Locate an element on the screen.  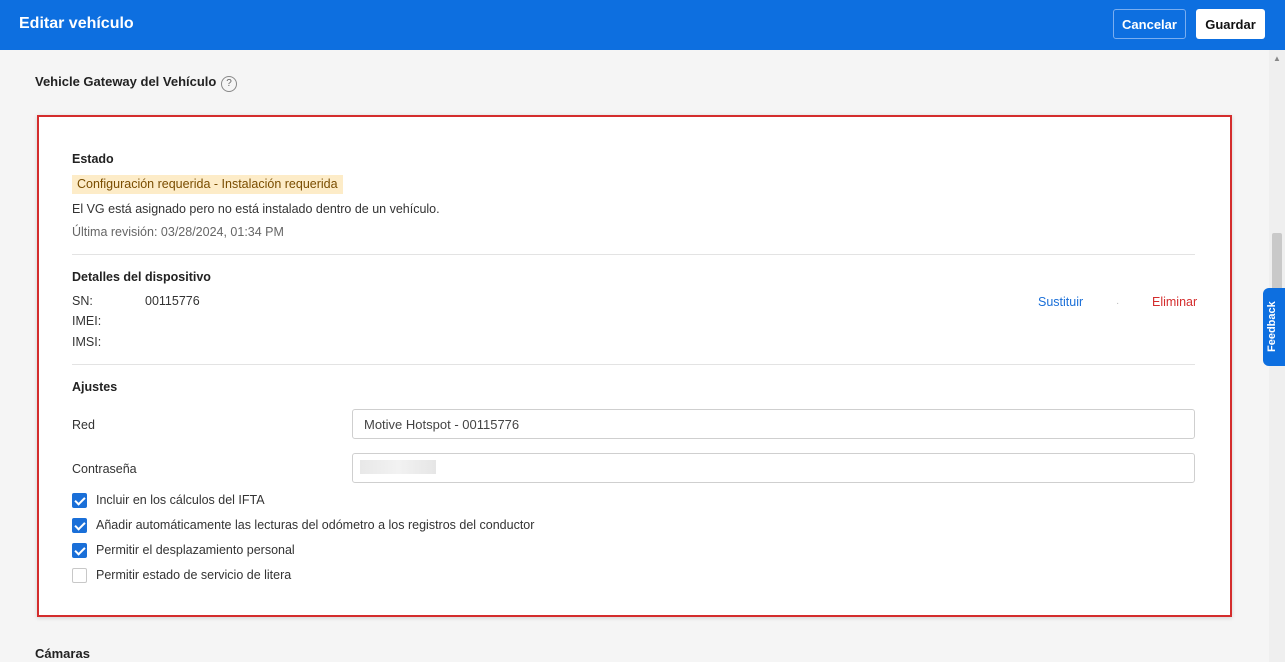
ifta-label: Incluir en los cálculos del IFTA is located at coordinates (180, 500).